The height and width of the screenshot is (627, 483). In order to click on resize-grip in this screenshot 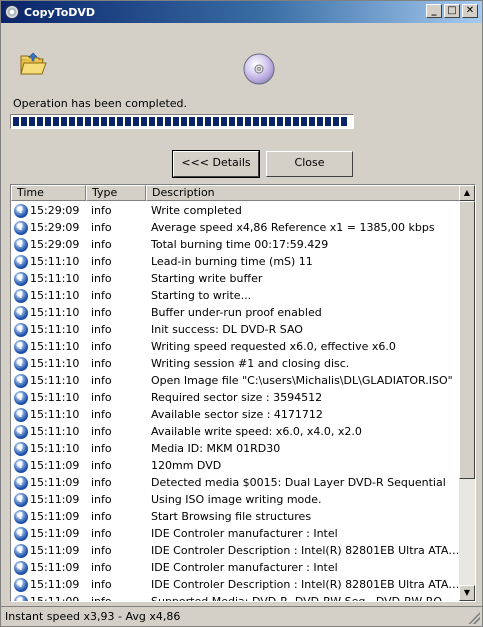, I will do `click(474, 618)`.